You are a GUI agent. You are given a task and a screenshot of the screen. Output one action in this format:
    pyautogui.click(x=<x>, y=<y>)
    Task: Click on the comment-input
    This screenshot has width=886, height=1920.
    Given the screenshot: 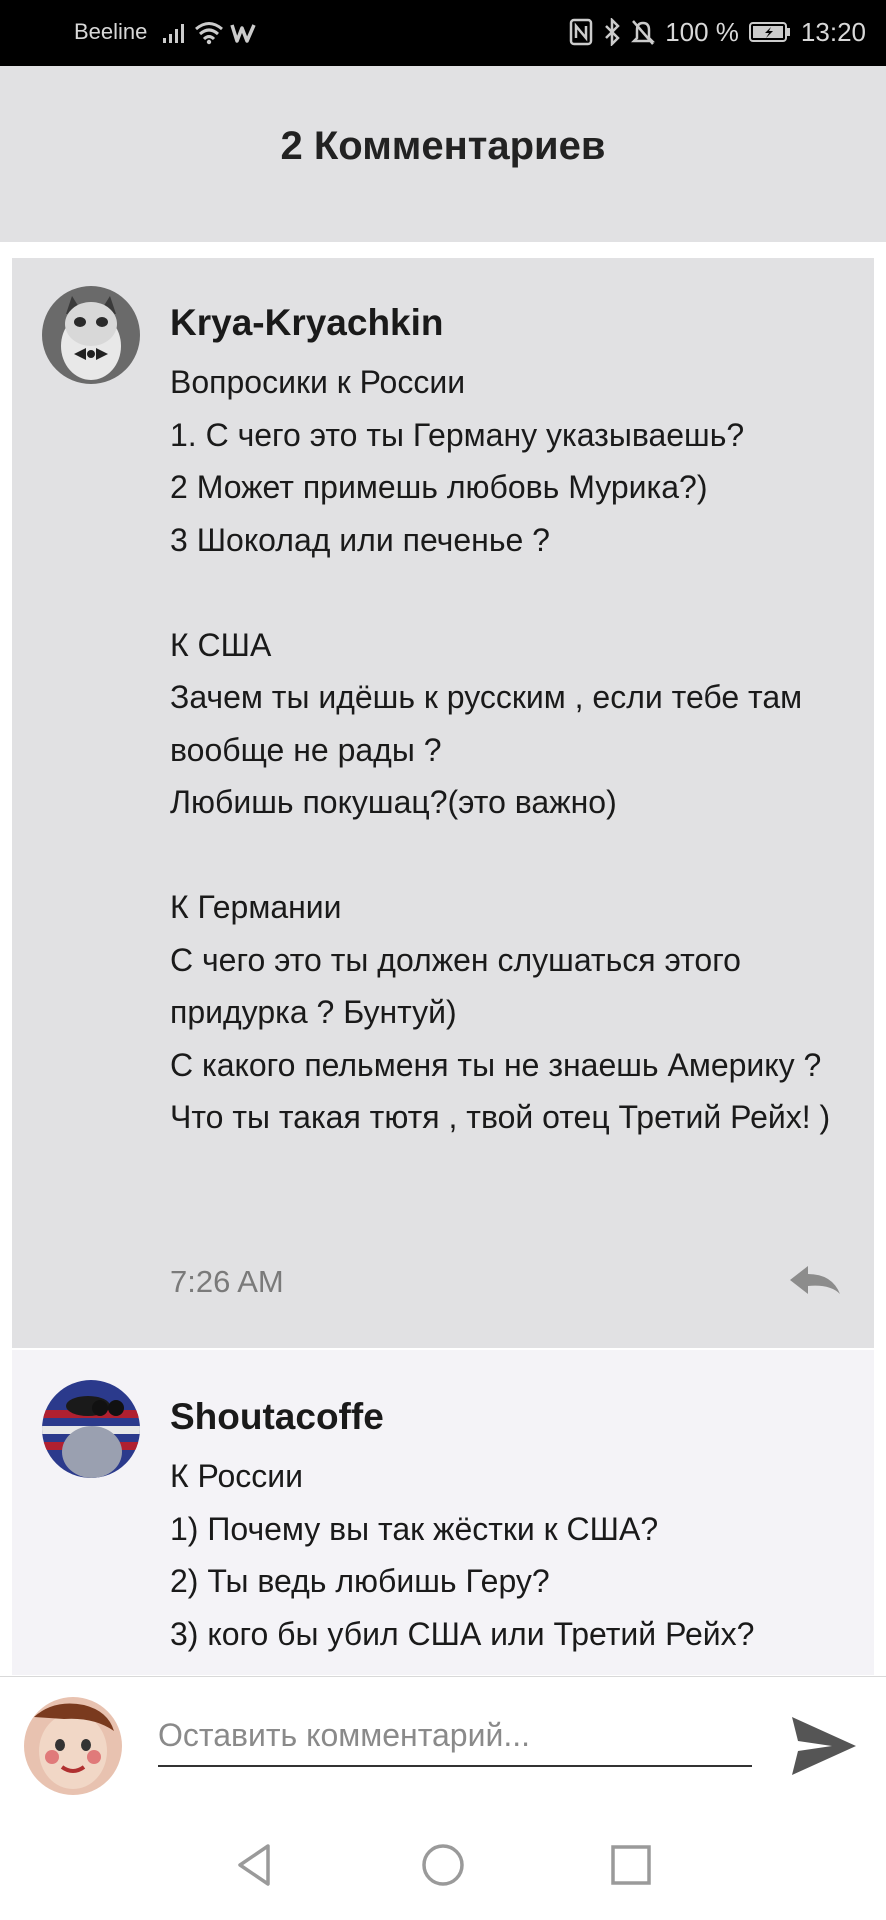 What is the action you would take?
    pyautogui.click(x=455, y=1736)
    